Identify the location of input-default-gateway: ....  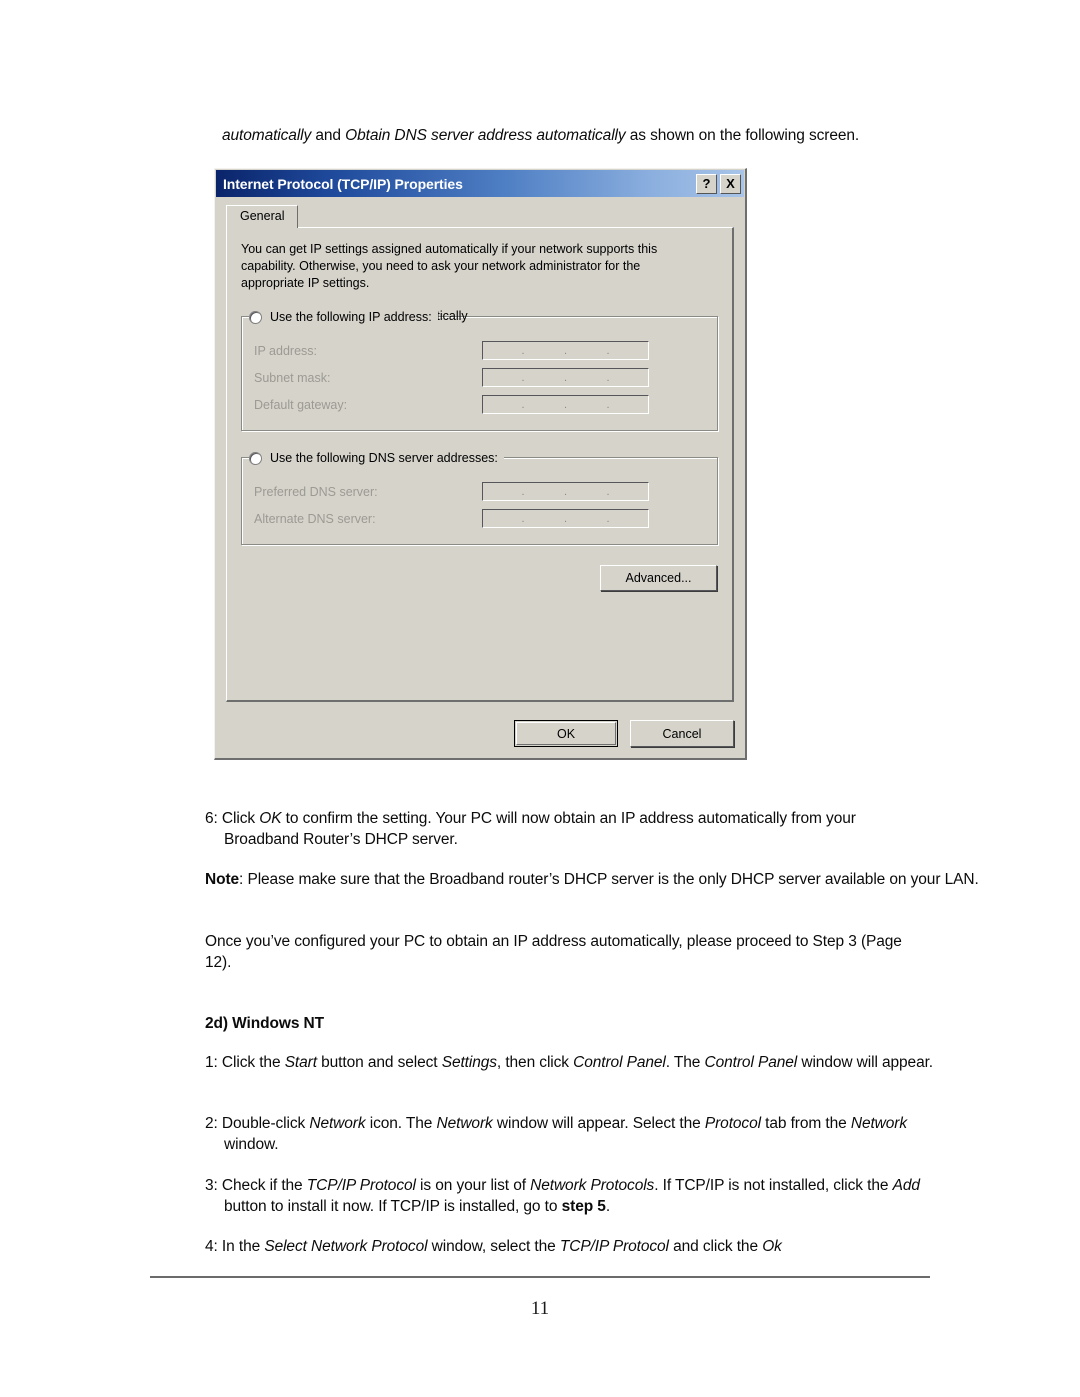
(565, 404).